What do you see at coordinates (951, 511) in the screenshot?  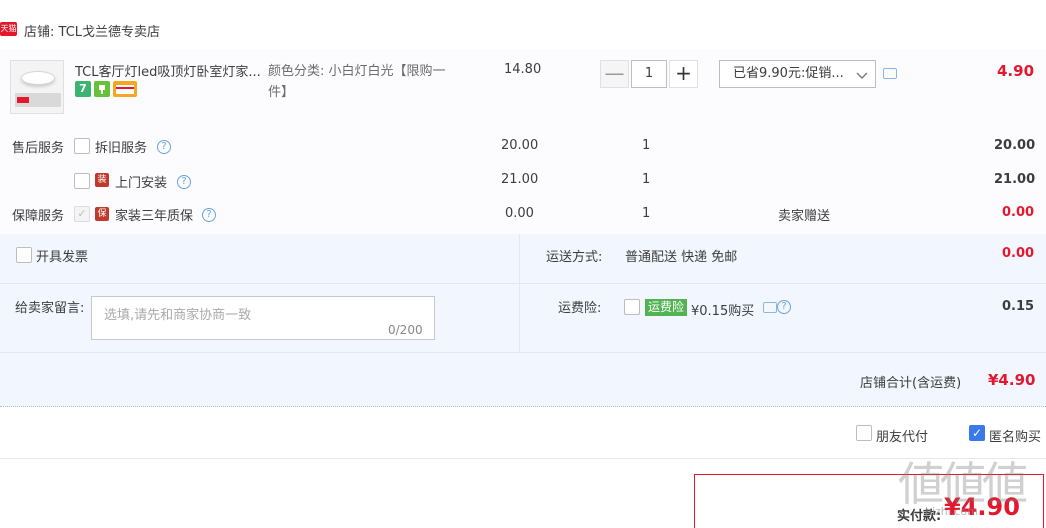 I see `watermark-url: hizhi.com` at bounding box center [951, 511].